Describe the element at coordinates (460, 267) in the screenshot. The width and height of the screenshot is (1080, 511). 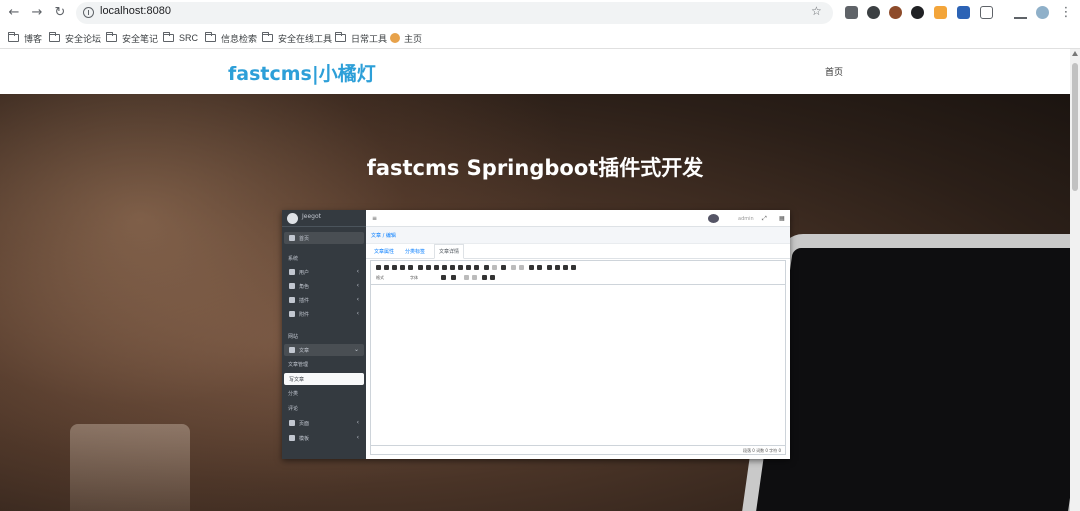
I see `emoji-icon` at that location.